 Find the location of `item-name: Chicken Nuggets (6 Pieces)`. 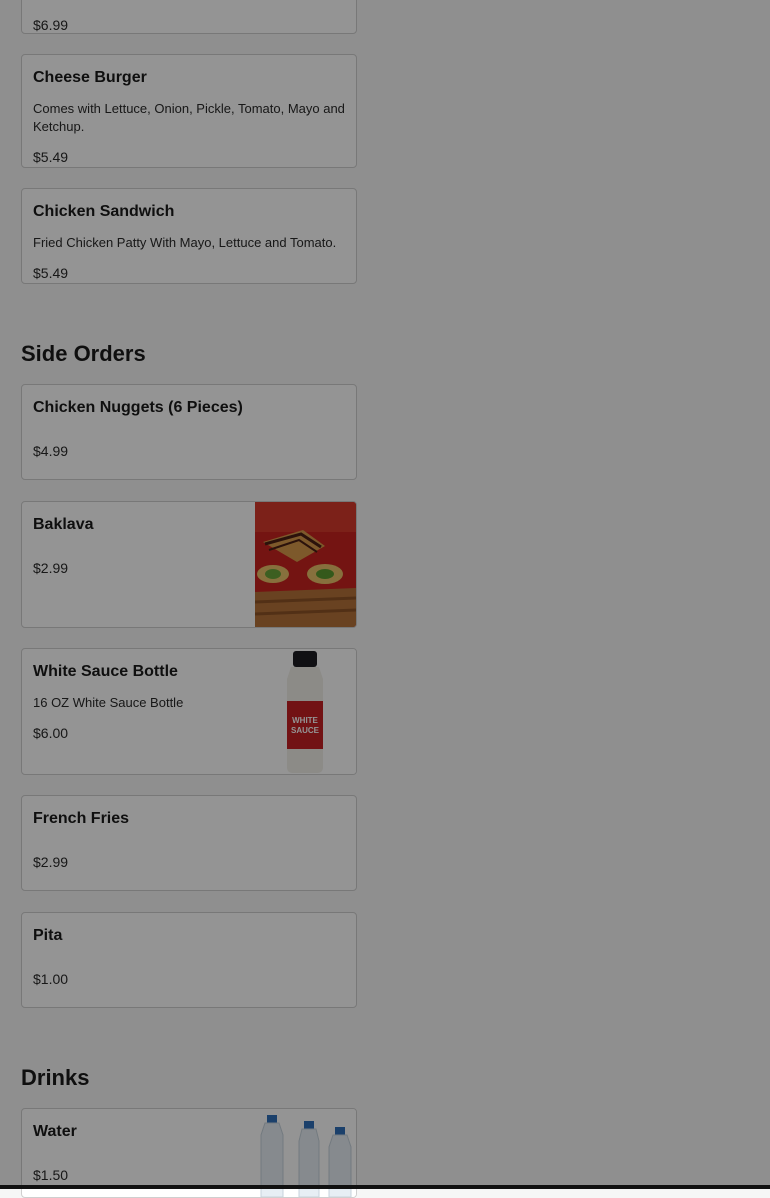

item-name: Chicken Nuggets (6 Pieces) is located at coordinates (138, 407).